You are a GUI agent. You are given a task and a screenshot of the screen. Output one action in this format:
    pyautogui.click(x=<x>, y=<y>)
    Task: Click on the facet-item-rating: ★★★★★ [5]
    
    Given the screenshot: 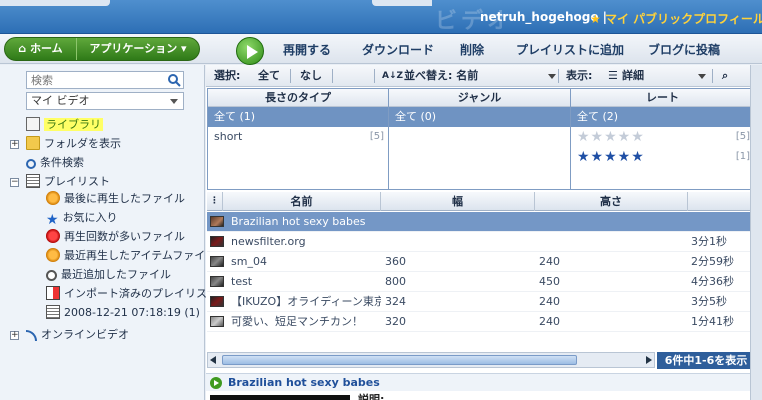 What is the action you would take?
    pyautogui.click(x=662, y=137)
    